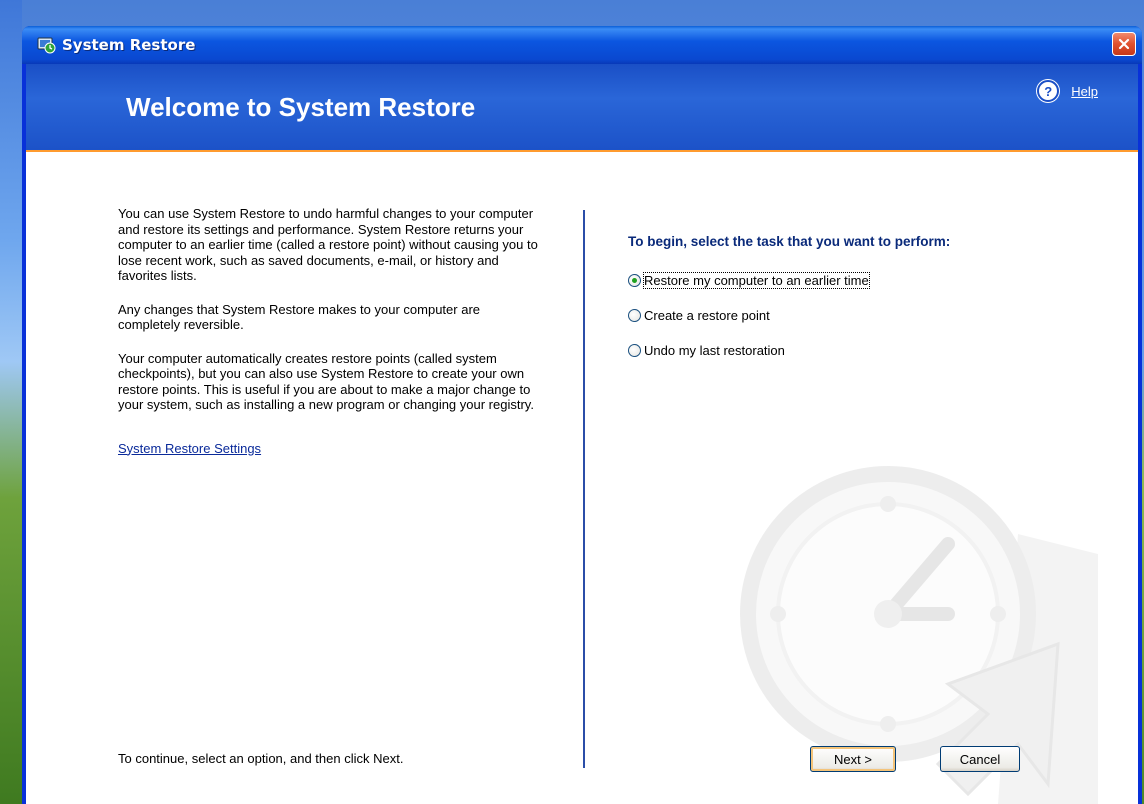 The height and width of the screenshot is (804, 1144). Describe the element at coordinates (848, 315) in the screenshot. I see `option-create-restore-point: Create a restore point` at that location.